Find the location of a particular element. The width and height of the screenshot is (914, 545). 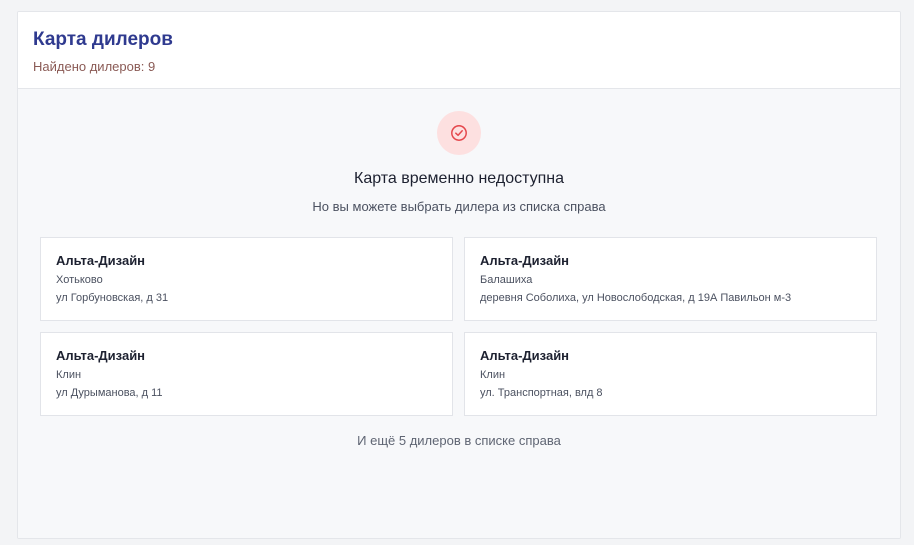

dealer-city: Хотьково is located at coordinates (79, 280).